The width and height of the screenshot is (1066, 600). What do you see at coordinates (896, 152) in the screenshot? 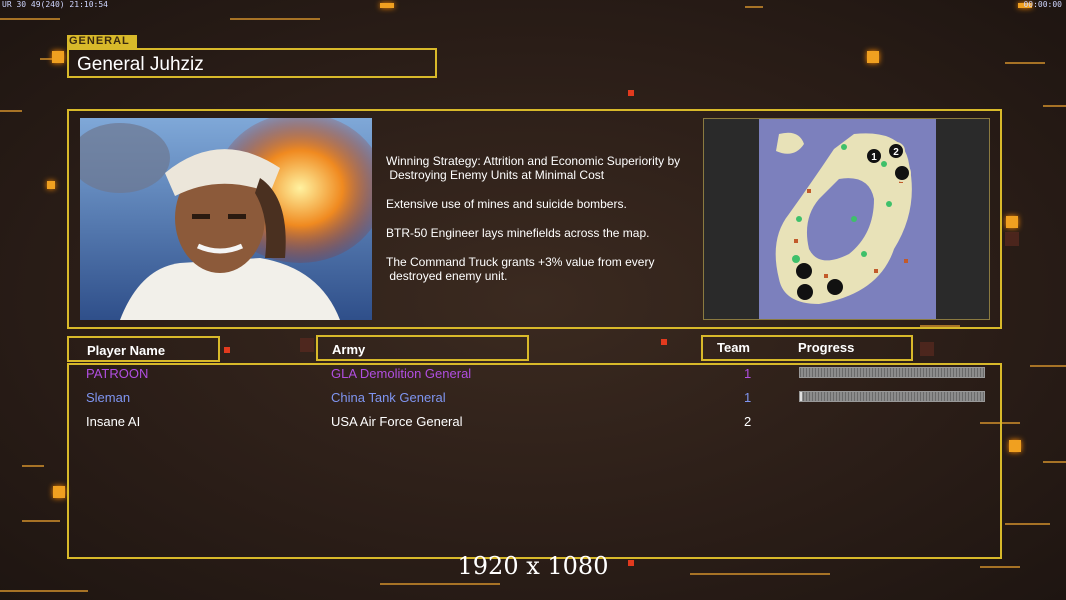
I see `map-start-marker: 2` at bounding box center [896, 152].